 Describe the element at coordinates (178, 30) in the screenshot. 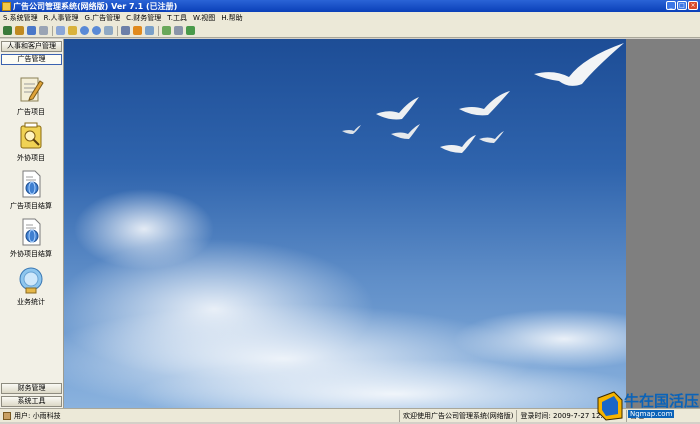

I see `message-icon` at that location.